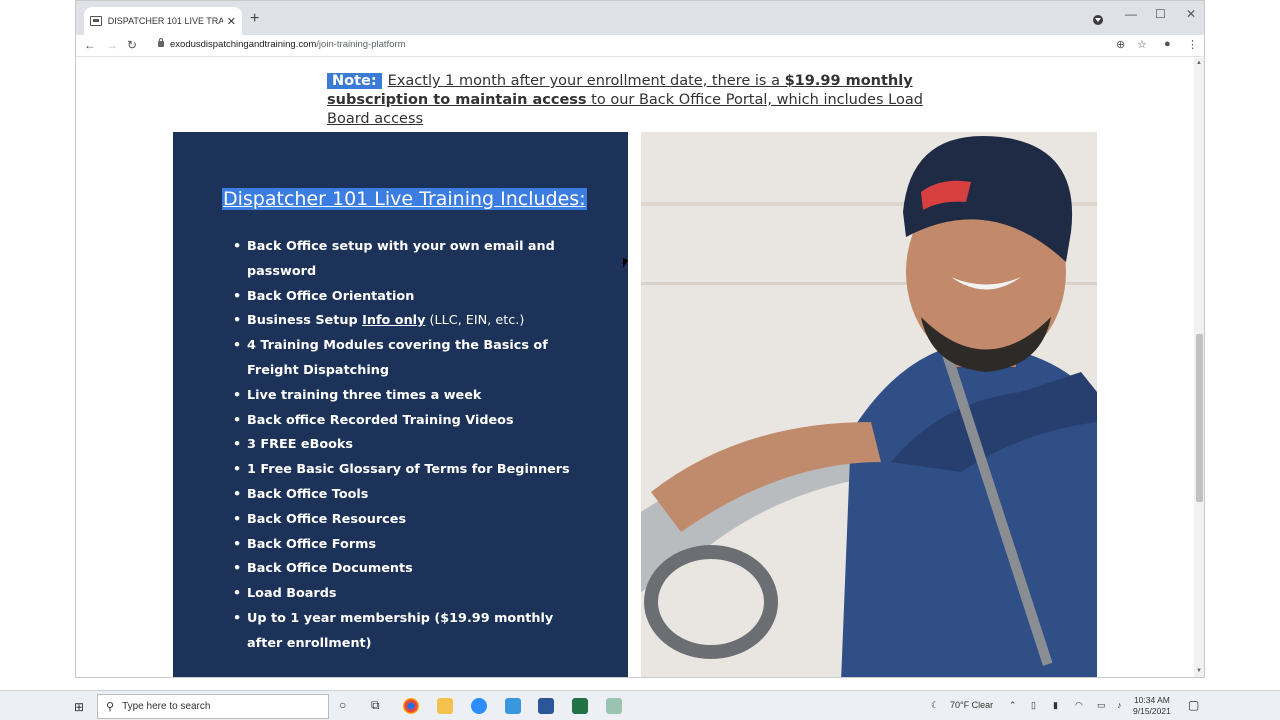 The height and width of the screenshot is (720, 1280). Describe the element at coordinates (1079, 705) in the screenshot. I see `wifi-icon: ◠` at that location.